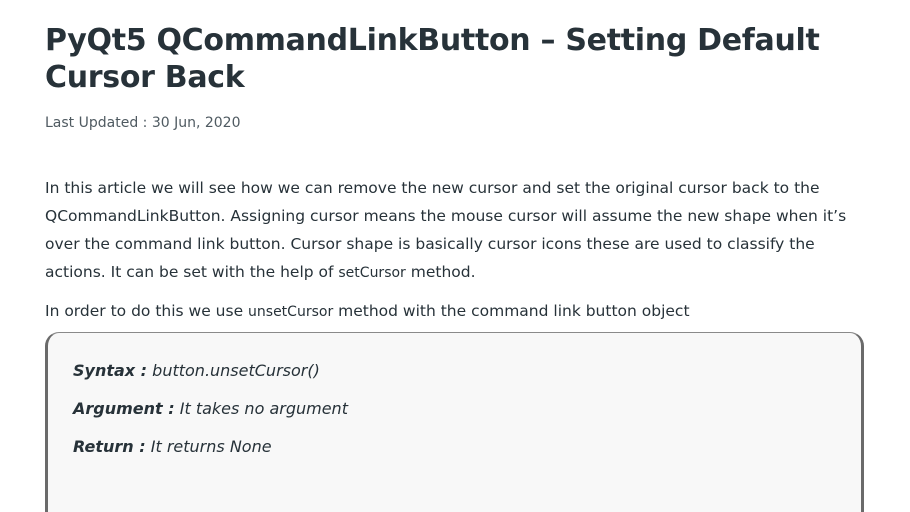 The width and height of the screenshot is (910, 512). Describe the element at coordinates (143, 123) in the screenshot. I see `last-updated: Last Updated : 30 Jun, 2020` at that location.